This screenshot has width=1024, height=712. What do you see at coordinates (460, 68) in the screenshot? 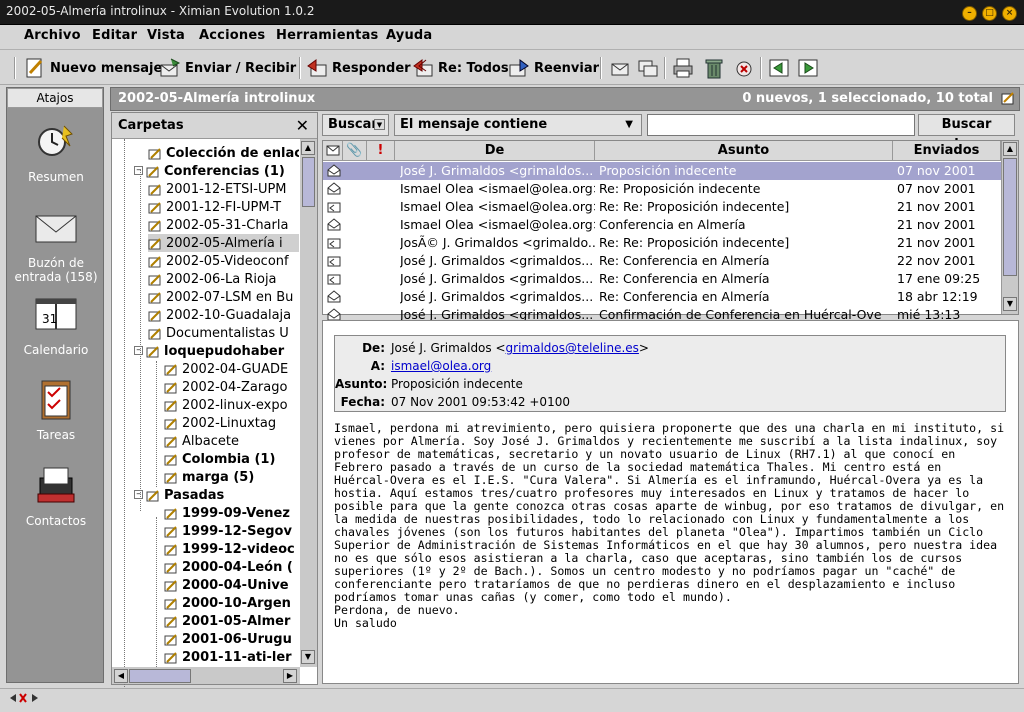
I see `reply-all-button: Re: Todos` at bounding box center [460, 68].